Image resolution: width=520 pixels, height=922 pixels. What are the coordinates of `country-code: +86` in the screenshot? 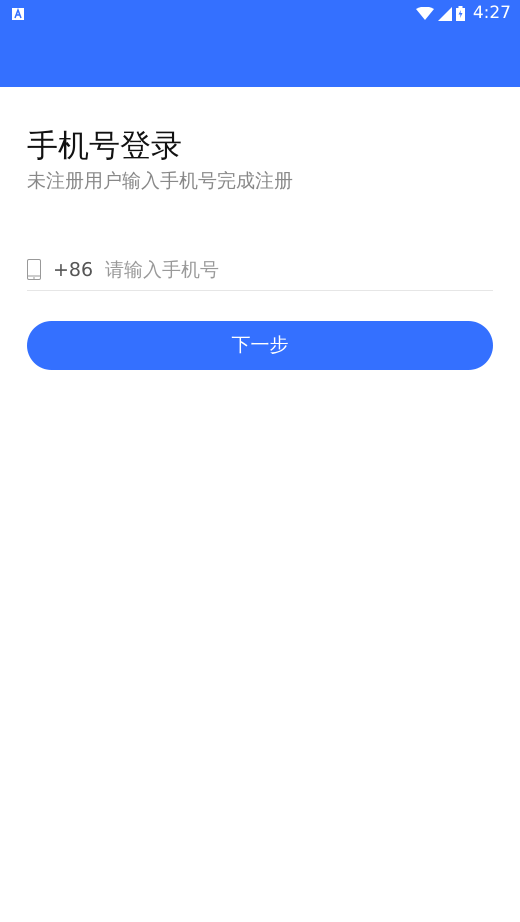 It's located at (73, 270).